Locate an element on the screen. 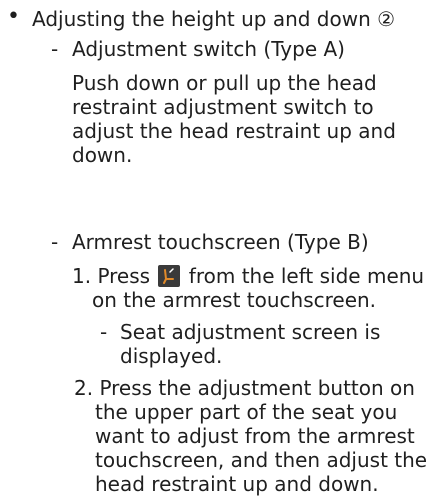  step-2-line: want to adjust from the armrest is located at coordinates (255, 436).